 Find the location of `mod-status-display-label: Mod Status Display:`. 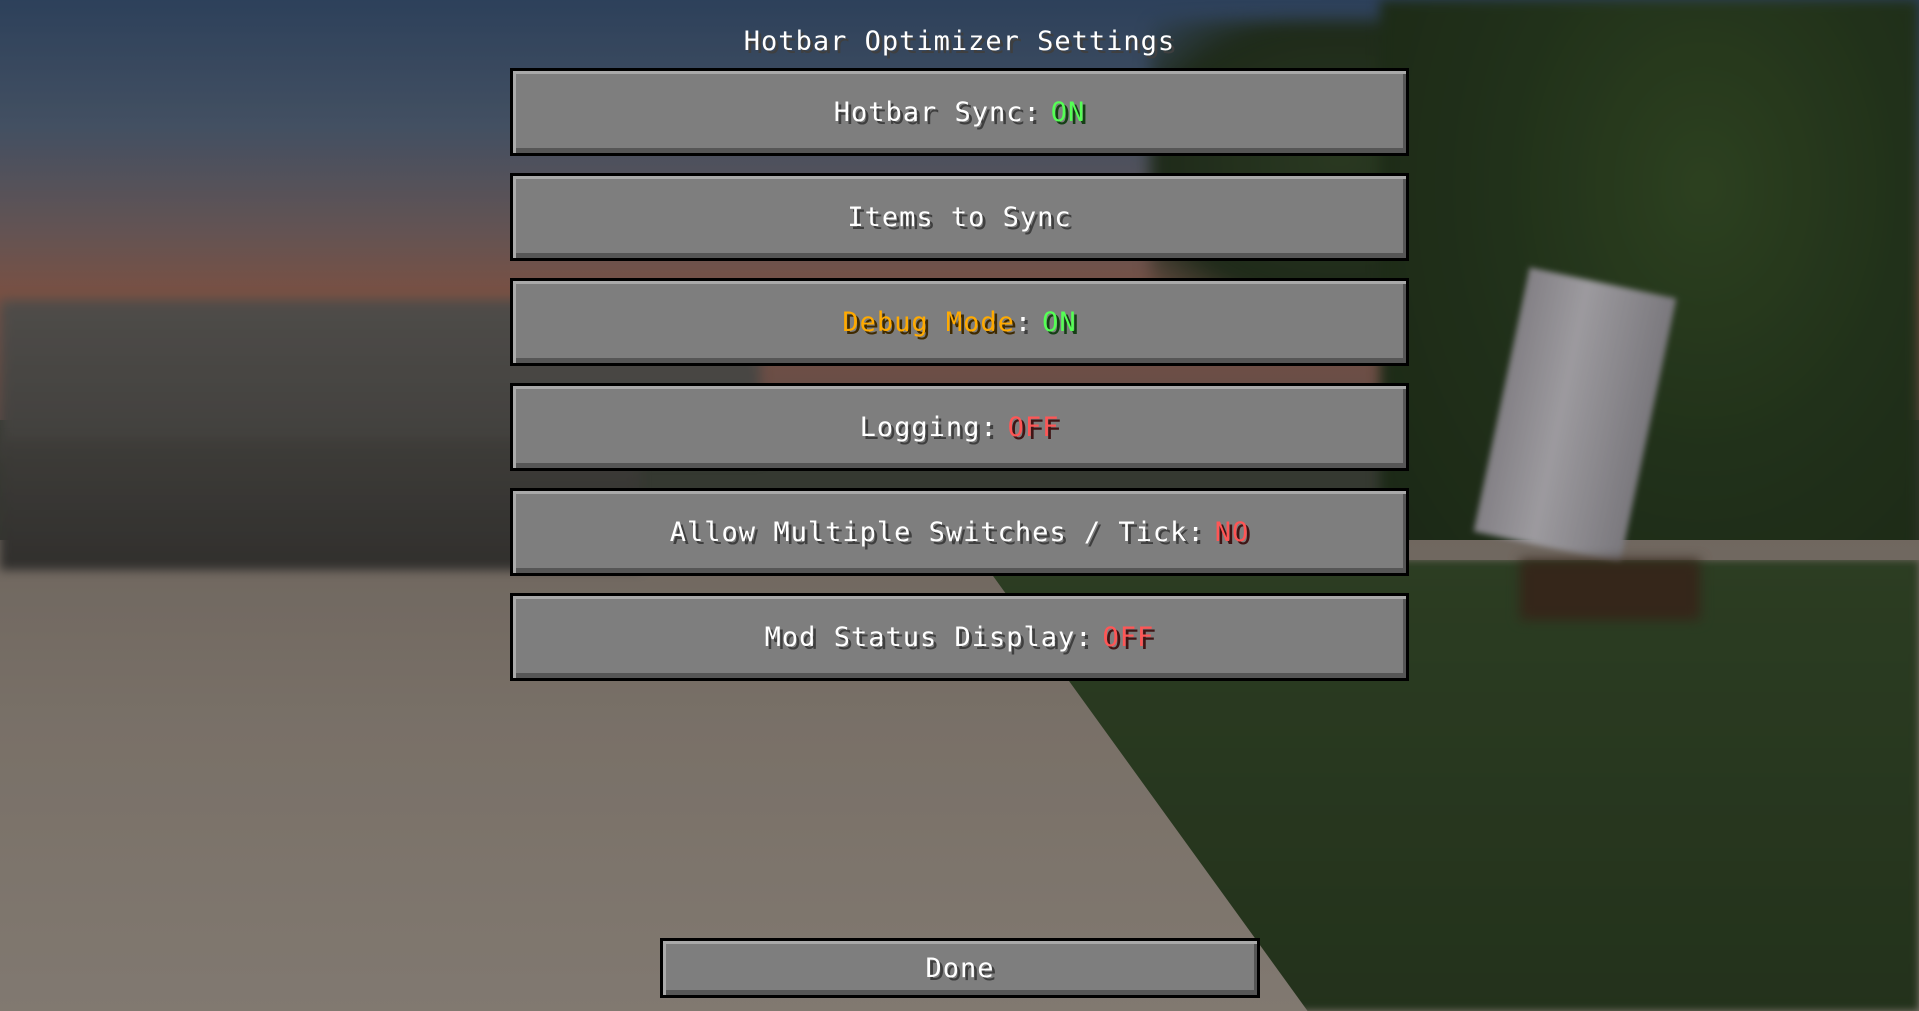

mod-status-display-label: Mod Status Display: is located at coordinates (928, 637).